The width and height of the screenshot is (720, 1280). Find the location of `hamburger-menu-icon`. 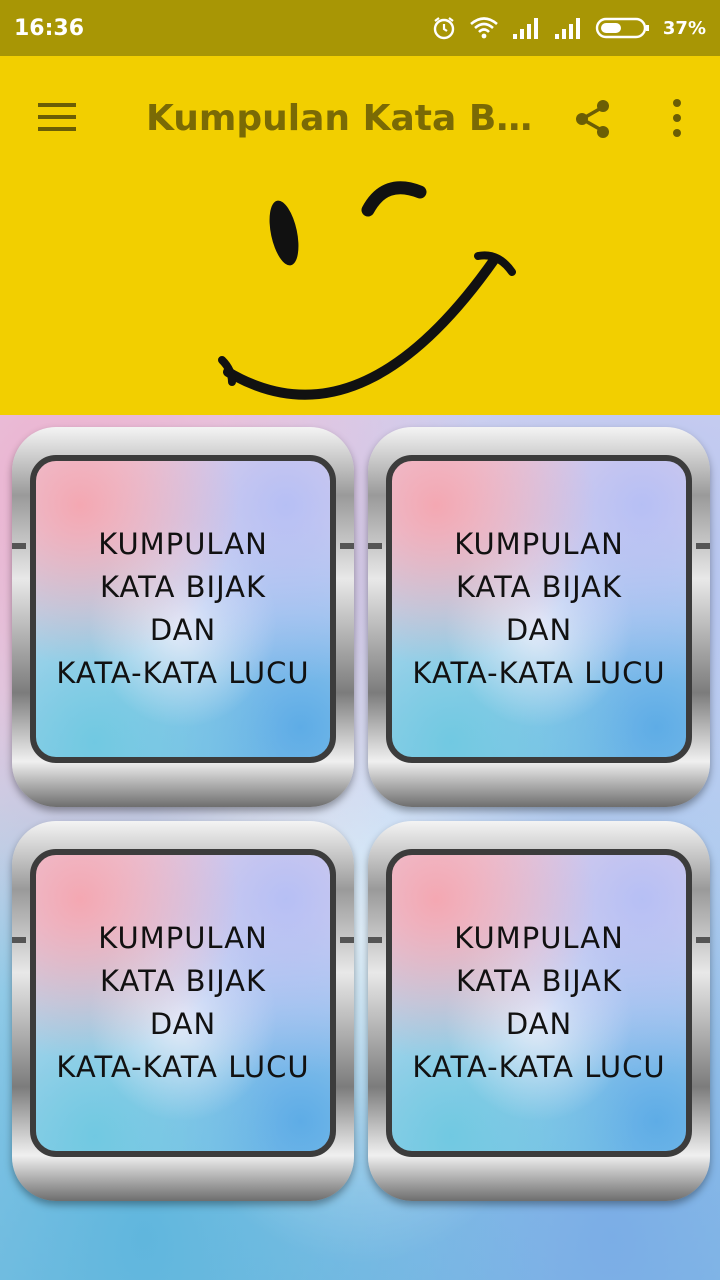

hamburger-menu-icon is located at coordinates (57, 117).